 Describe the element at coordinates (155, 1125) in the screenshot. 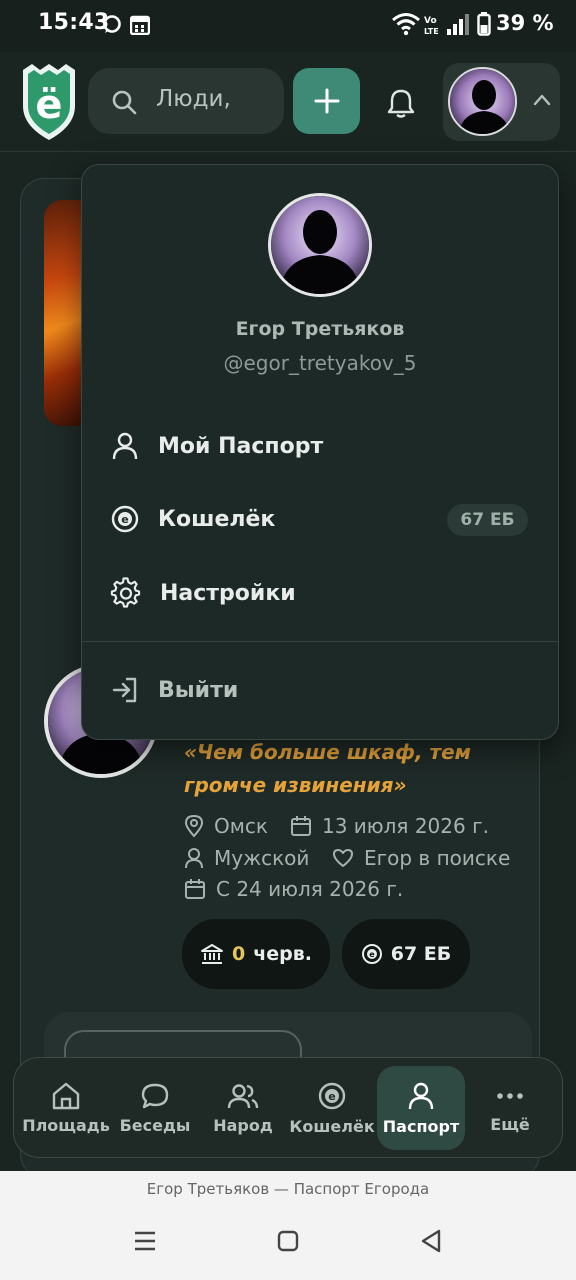

I see `nav-label: Беседы` at that location.